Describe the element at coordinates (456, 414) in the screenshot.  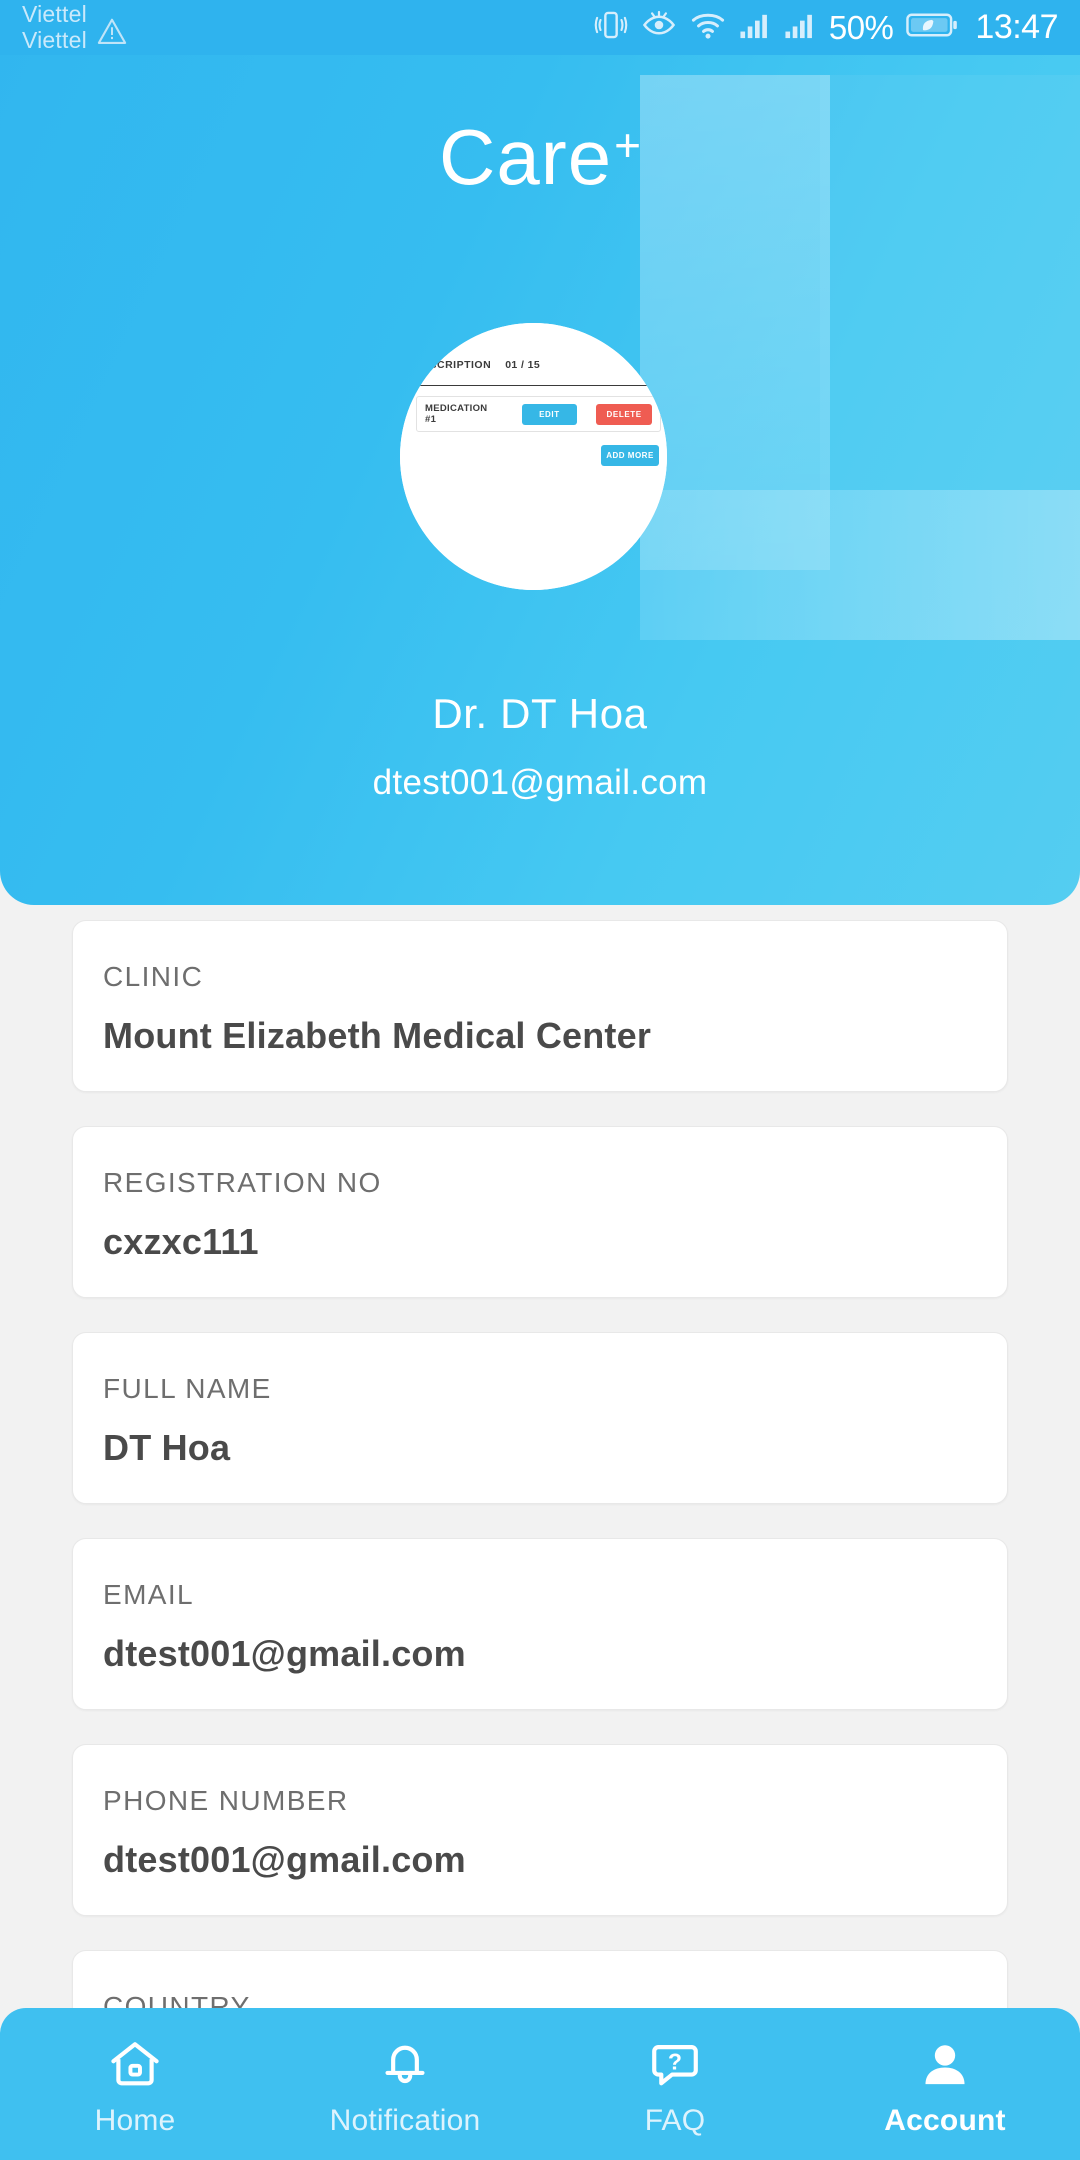
I see `medication-label: MEDICATION #1` at that location.